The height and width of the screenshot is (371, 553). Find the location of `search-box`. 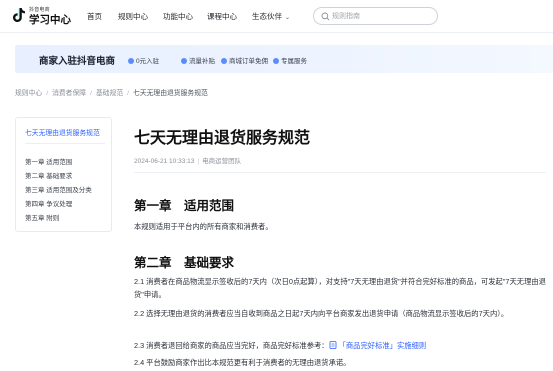

search-box is located at coordinates (375, 16).